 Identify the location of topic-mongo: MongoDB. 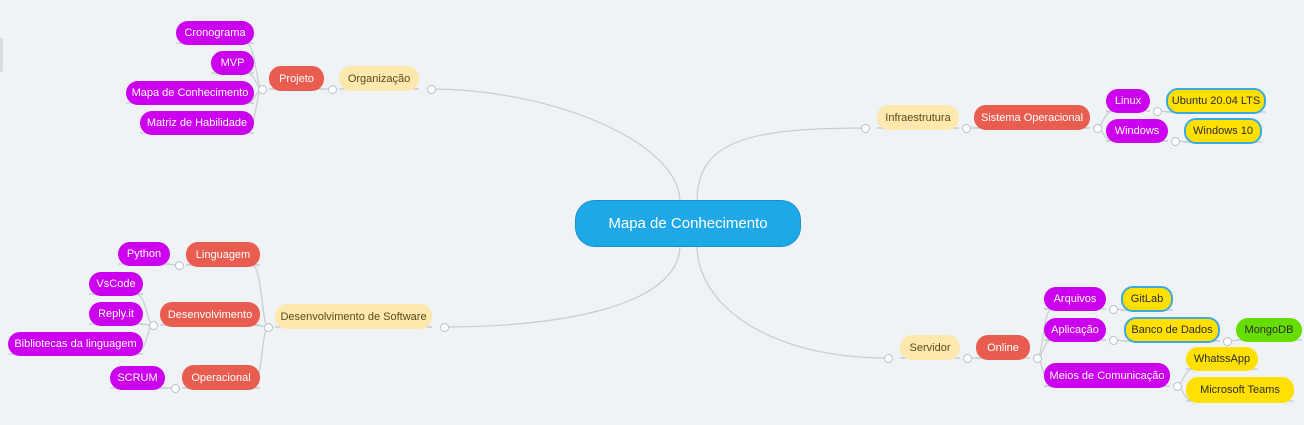
(1269, 330).